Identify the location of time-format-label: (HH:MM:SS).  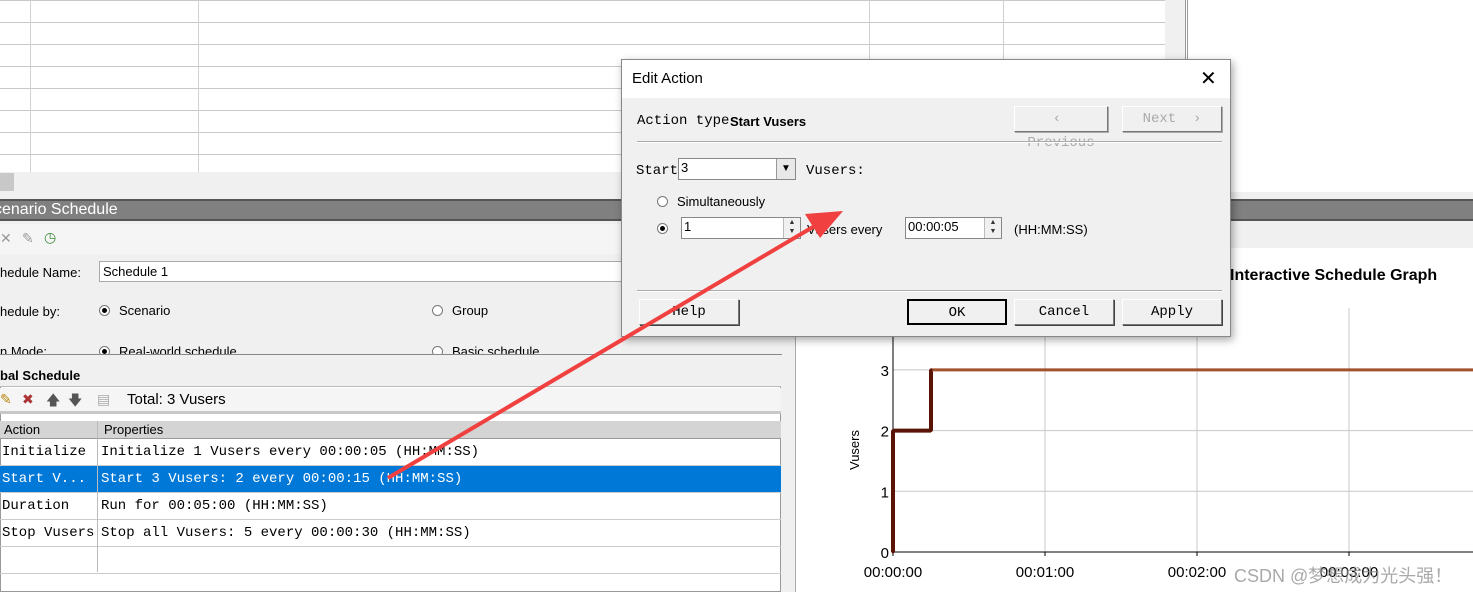
(1051, 229).